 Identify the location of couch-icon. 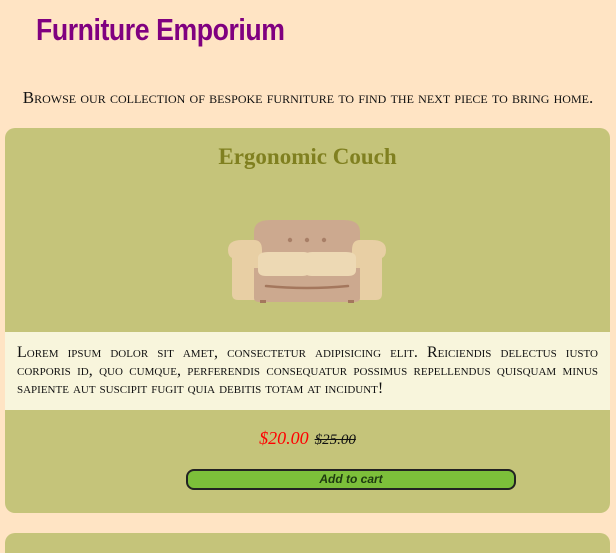
(307, 261).